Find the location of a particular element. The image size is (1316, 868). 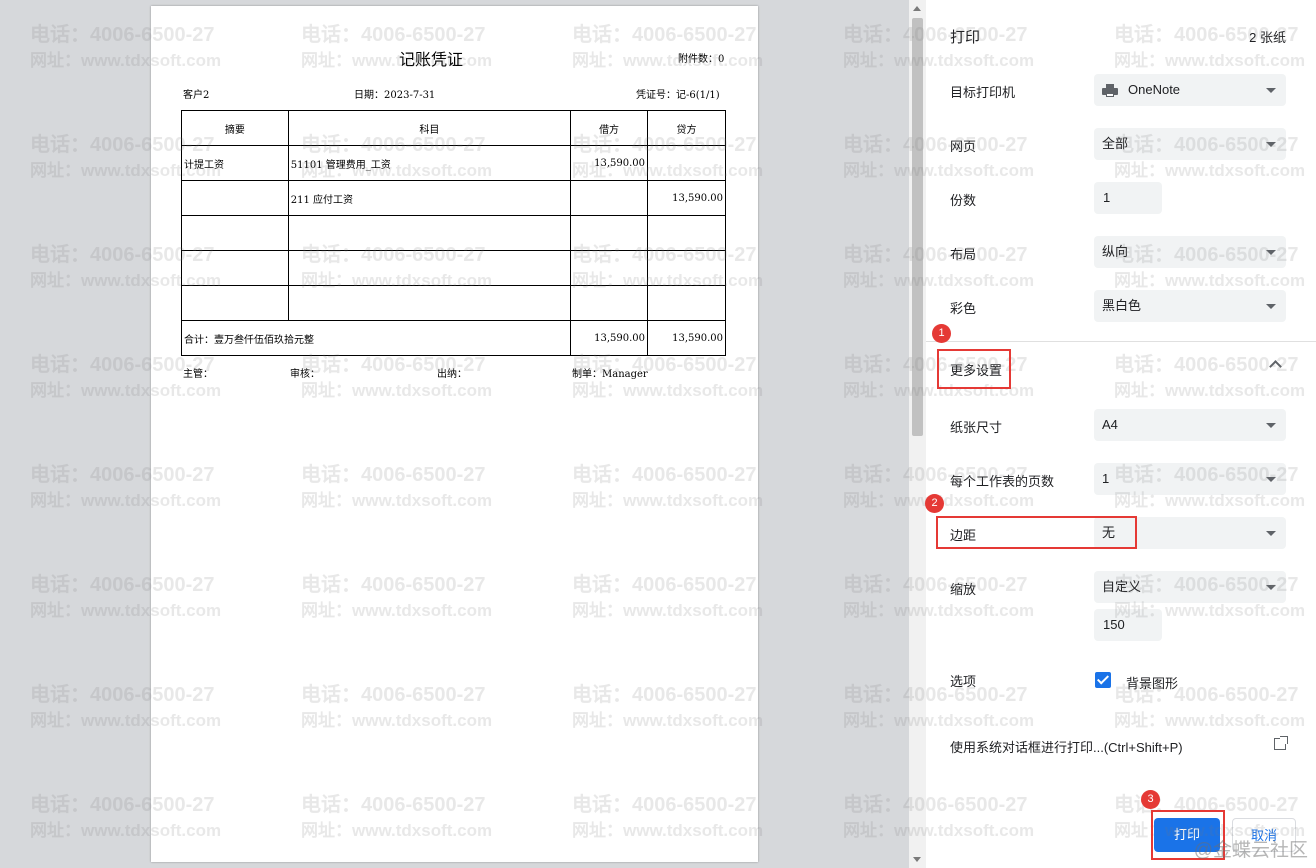

signature-cashier: 出纳： is located at coordinates (452, 374).